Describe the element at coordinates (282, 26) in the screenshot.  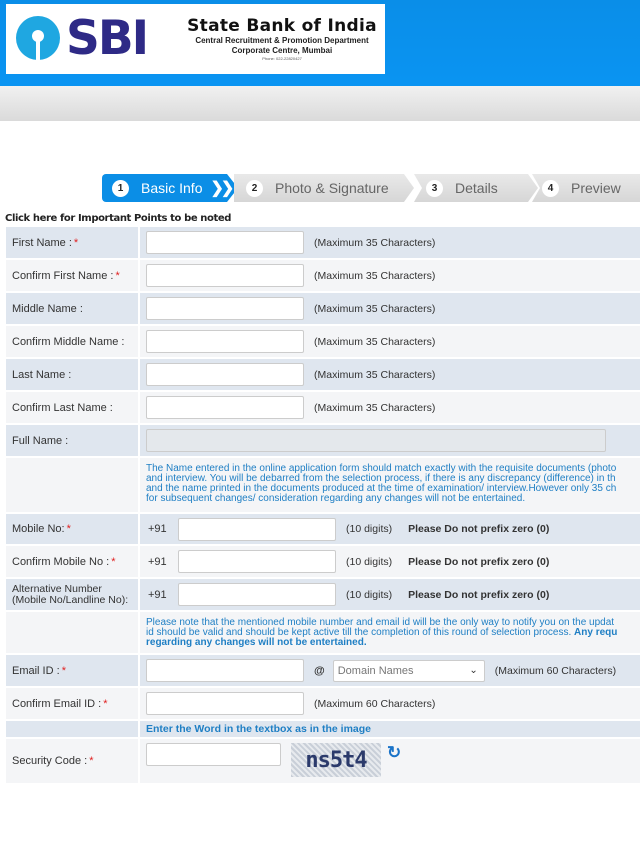
I see `org-title: State Bank of India` at that location.